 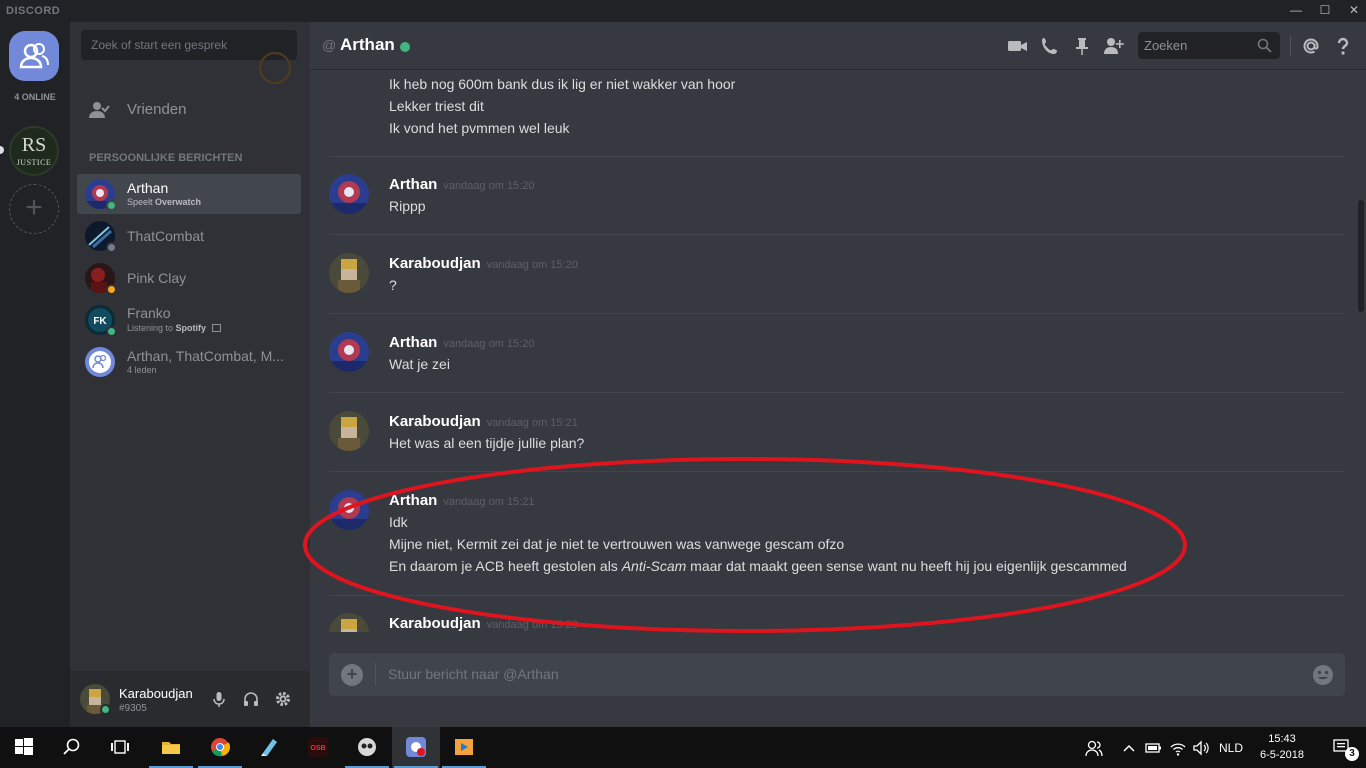 I want to click on mentions-icon, so click(x=1311, y=46).